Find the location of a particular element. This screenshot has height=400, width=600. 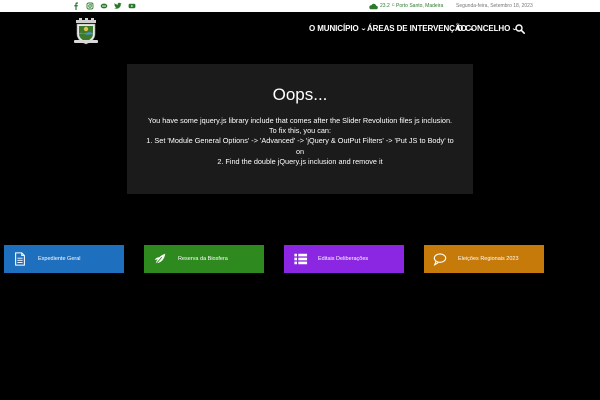

tile-label: Expediente Geral is located at coordinates (59, 259).